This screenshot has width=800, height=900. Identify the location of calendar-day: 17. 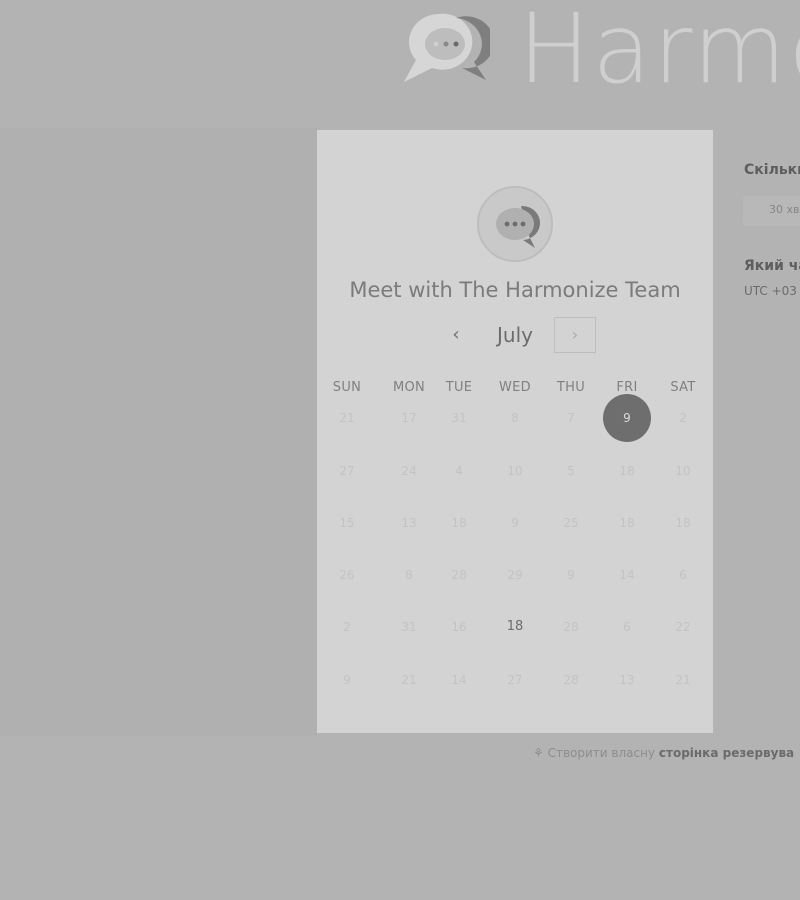
(409, 418).